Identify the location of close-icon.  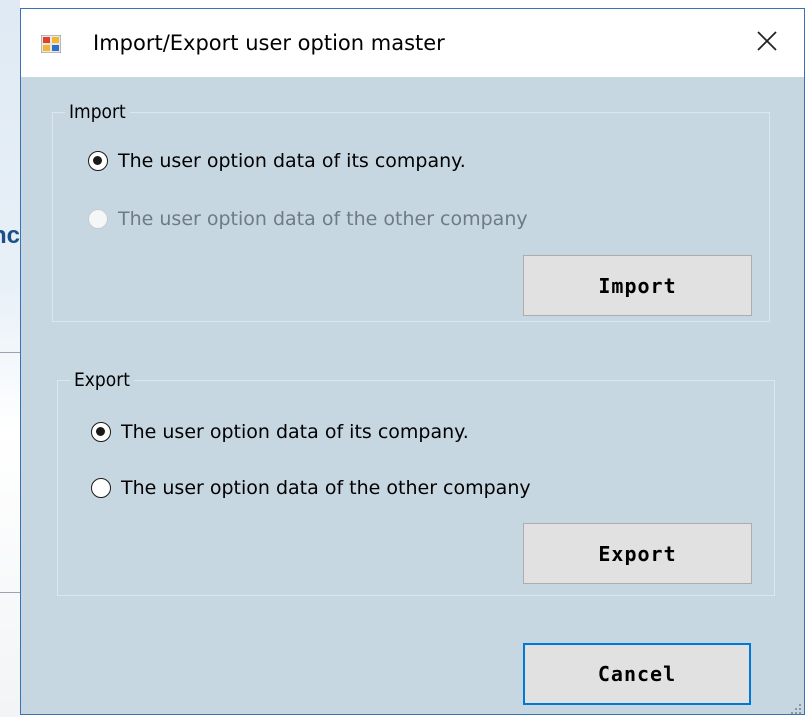
(767, 43).